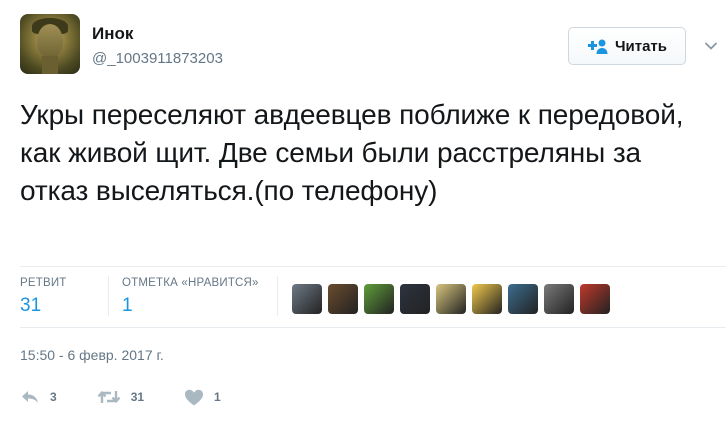 The image size is (726, 446). What do you see at coordinates (43, 283) in the screenshot?
I see `retweets-label: РЕТВИТ` at bounding box center [43, 283].